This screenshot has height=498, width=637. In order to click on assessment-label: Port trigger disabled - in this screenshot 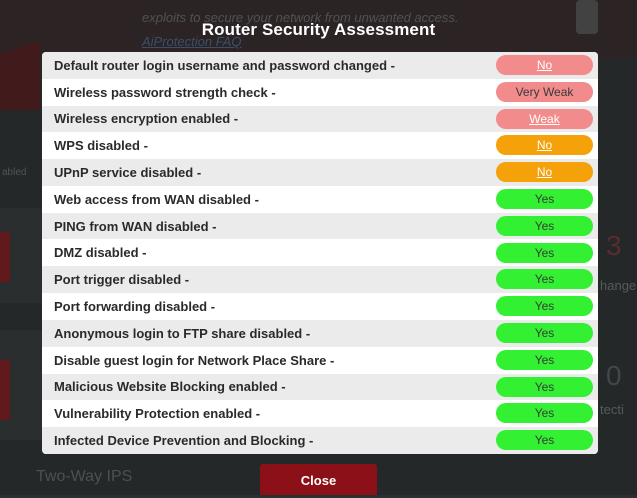, I will do `click(122, 280)`.